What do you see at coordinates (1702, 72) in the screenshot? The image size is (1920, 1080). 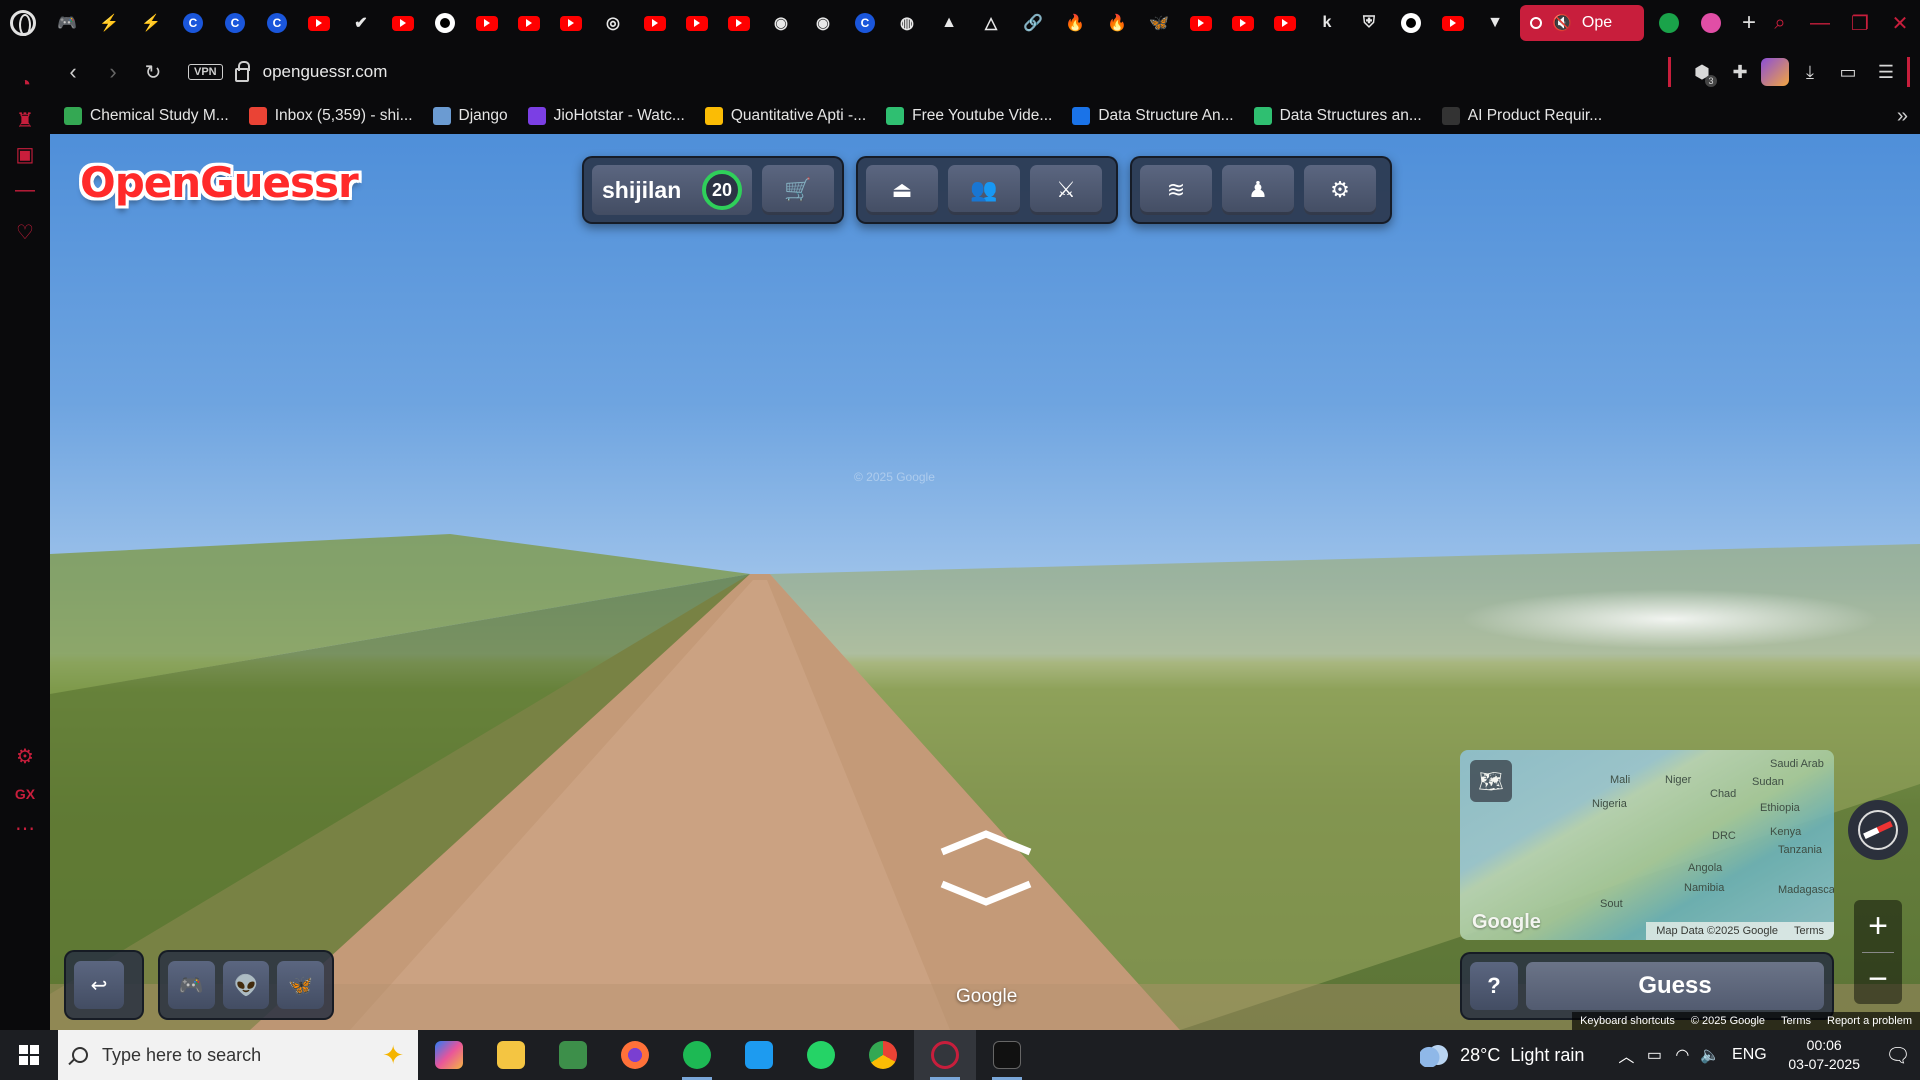 I see `extensions-status-icon: ⬢ 3` at bounding box center [1702, 72].